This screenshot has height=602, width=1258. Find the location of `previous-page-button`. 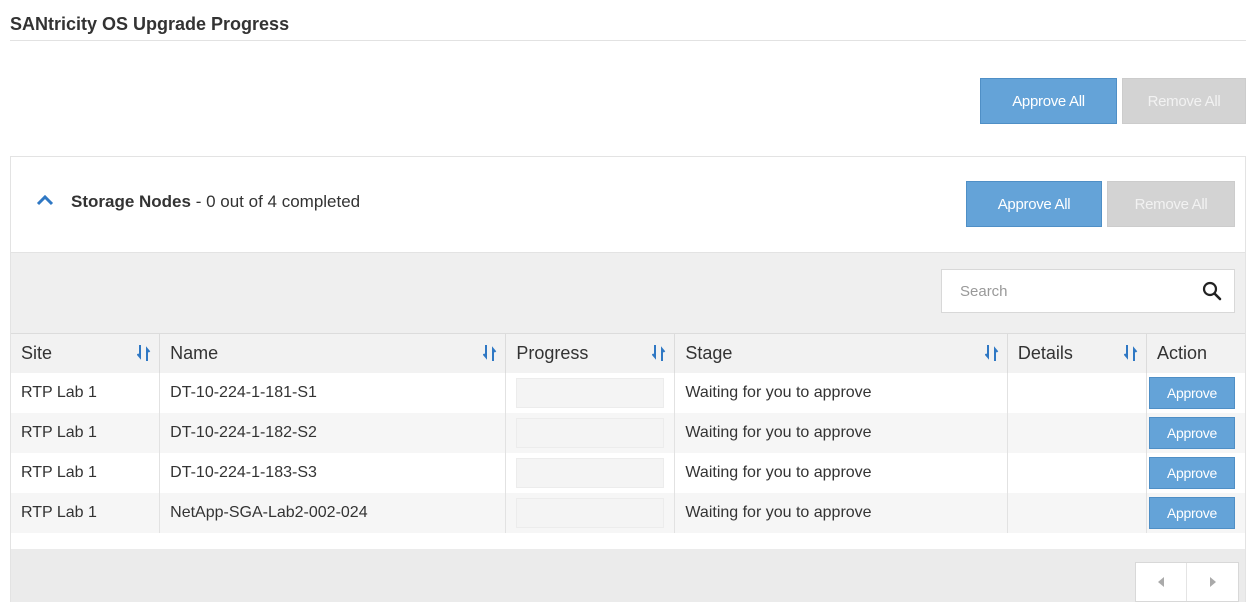

previous-page-button is located at coordinates (1161, 582).